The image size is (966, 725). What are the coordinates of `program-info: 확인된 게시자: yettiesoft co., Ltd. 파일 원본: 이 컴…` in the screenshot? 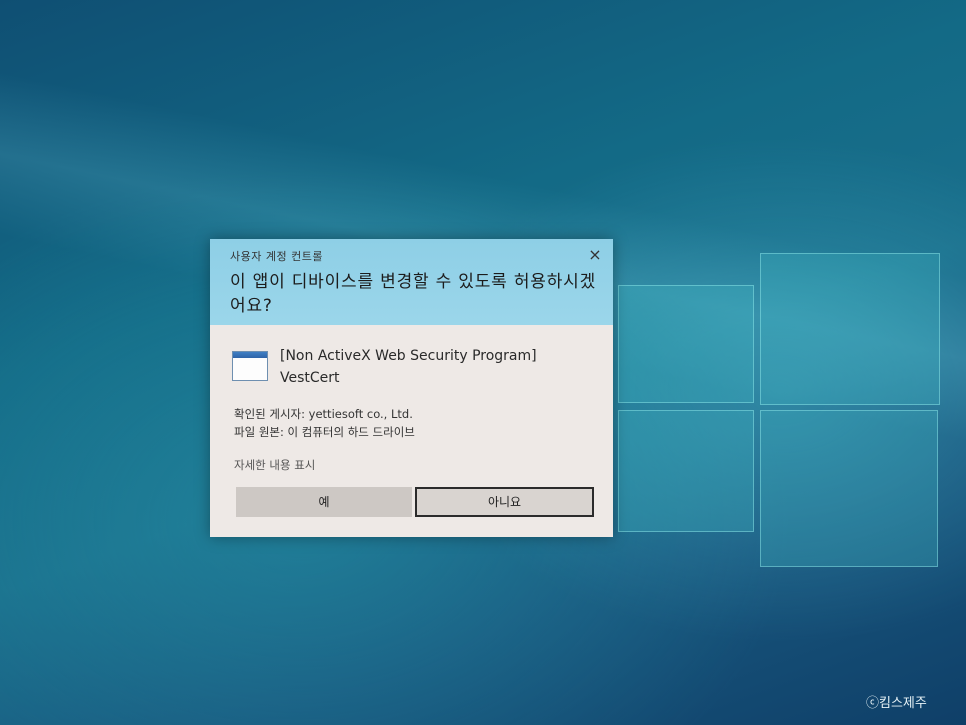 It's located at (324, 423).